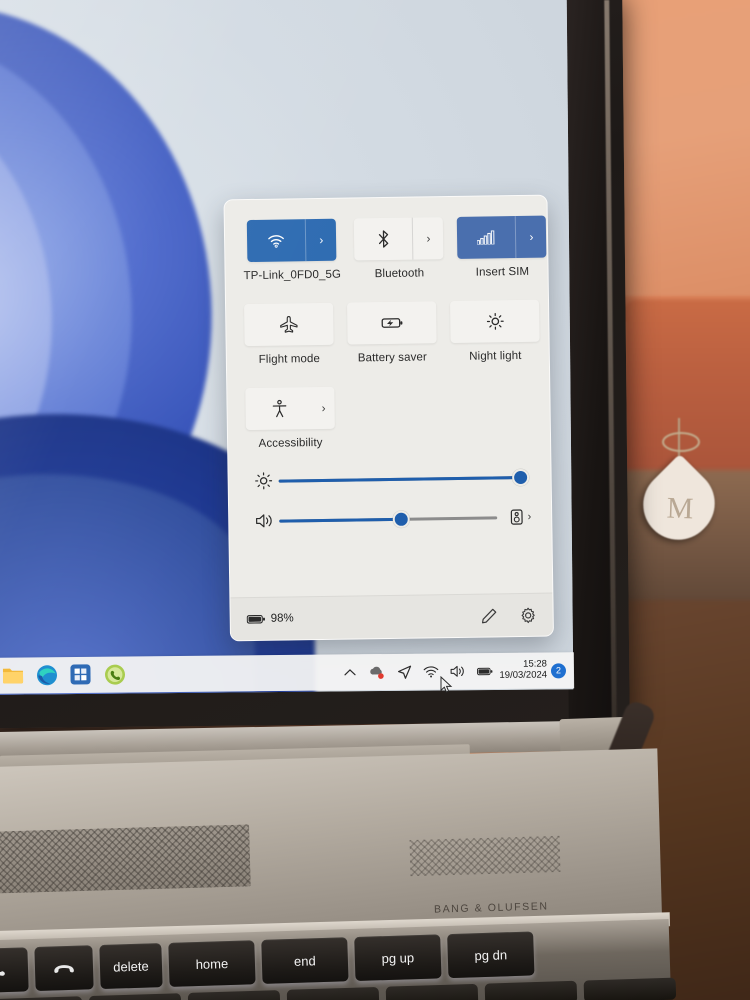 This screenshot has height=1000, width=750. Describe the element at coordinates (340, 520) in the screenshot. I see `volume-track-fill` at that location.